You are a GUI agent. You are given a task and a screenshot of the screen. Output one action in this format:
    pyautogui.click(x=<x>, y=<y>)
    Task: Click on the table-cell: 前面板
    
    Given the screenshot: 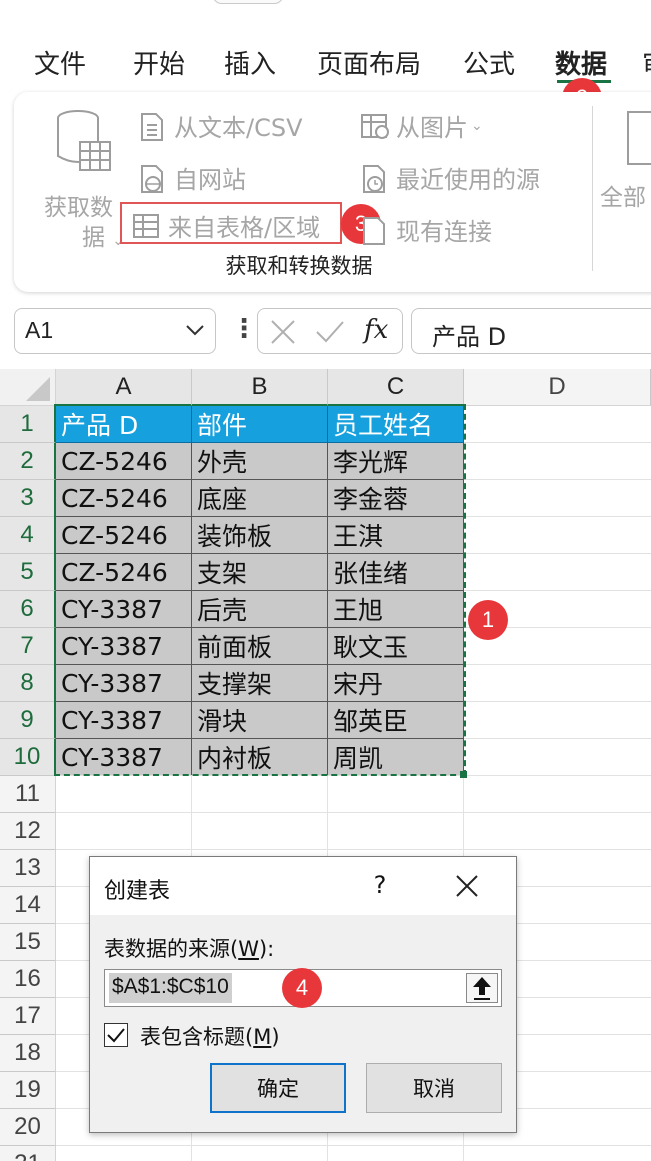 What is the action you would take?
    pyautogui.click(x=260, y=646)
    